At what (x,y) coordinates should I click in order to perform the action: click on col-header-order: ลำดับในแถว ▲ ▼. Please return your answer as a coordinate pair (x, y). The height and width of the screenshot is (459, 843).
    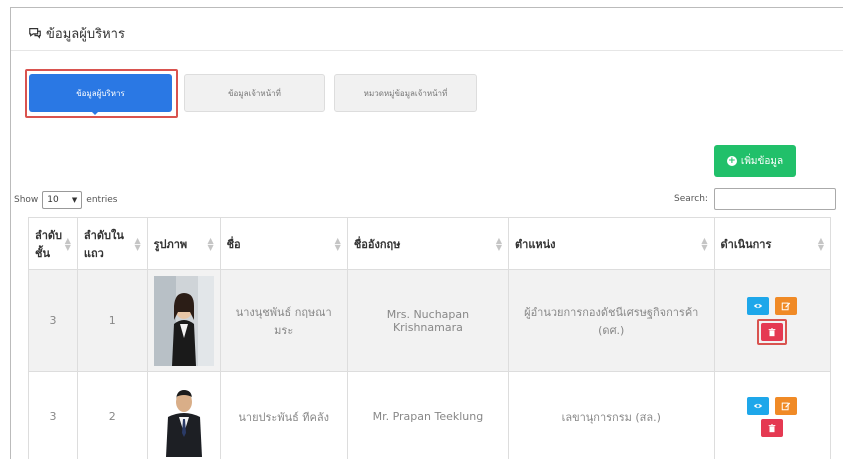
    Looking at the image, I should click on (112, 243).